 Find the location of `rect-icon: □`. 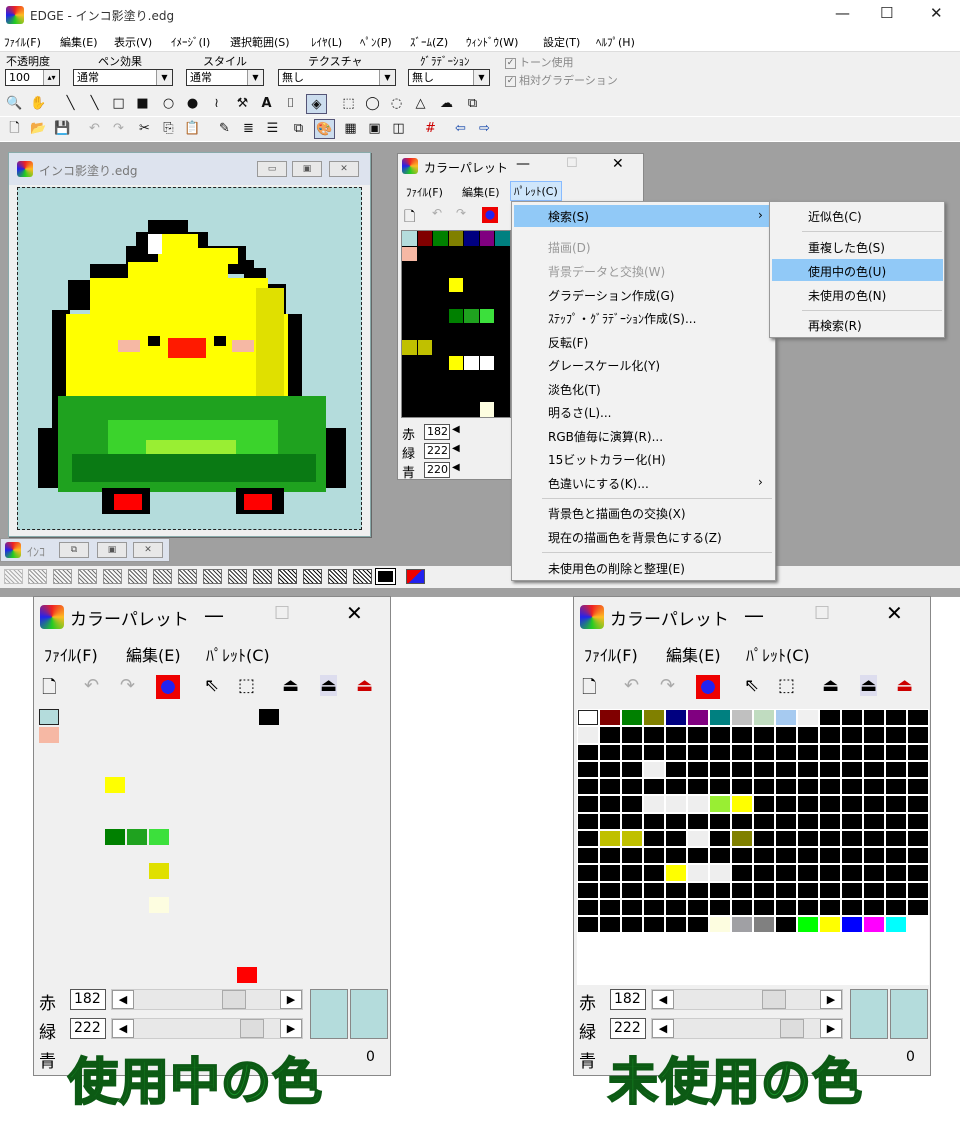

rect-icon: □ is located at coordinates (118, 104).